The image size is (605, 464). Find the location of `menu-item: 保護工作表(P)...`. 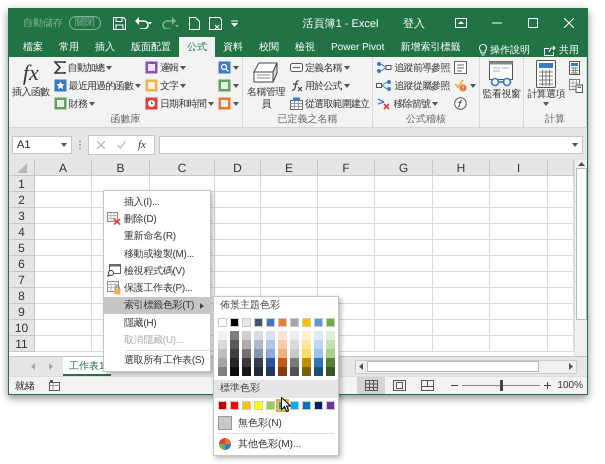

menu-item: 保護工作表(P)... is located at coordinates (157, 288).